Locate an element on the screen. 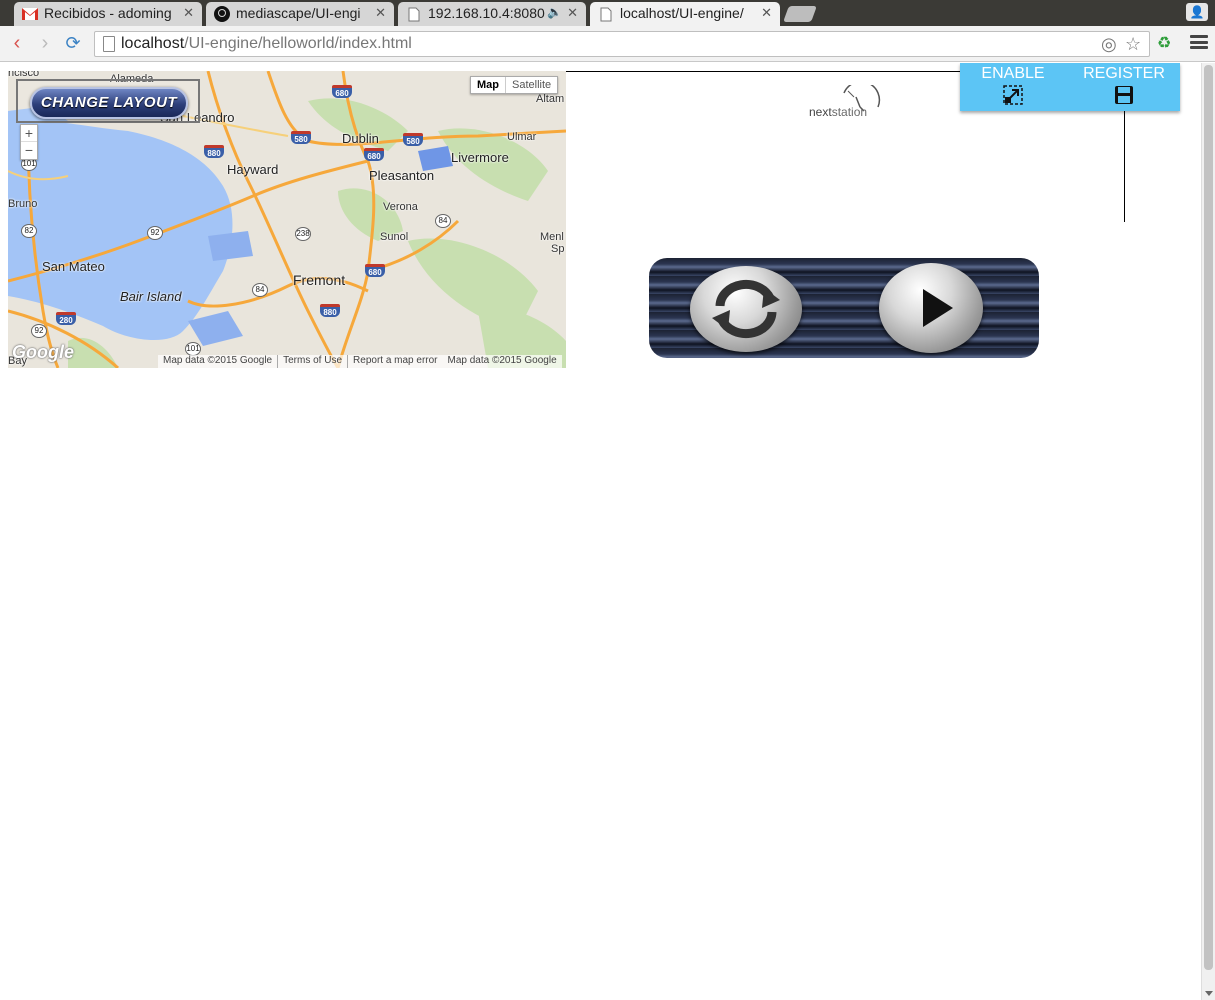 The width and height of the screenshot is (1215, 1000). control-box: ENABLE REGISTER is located at coordinates (1070, 87).